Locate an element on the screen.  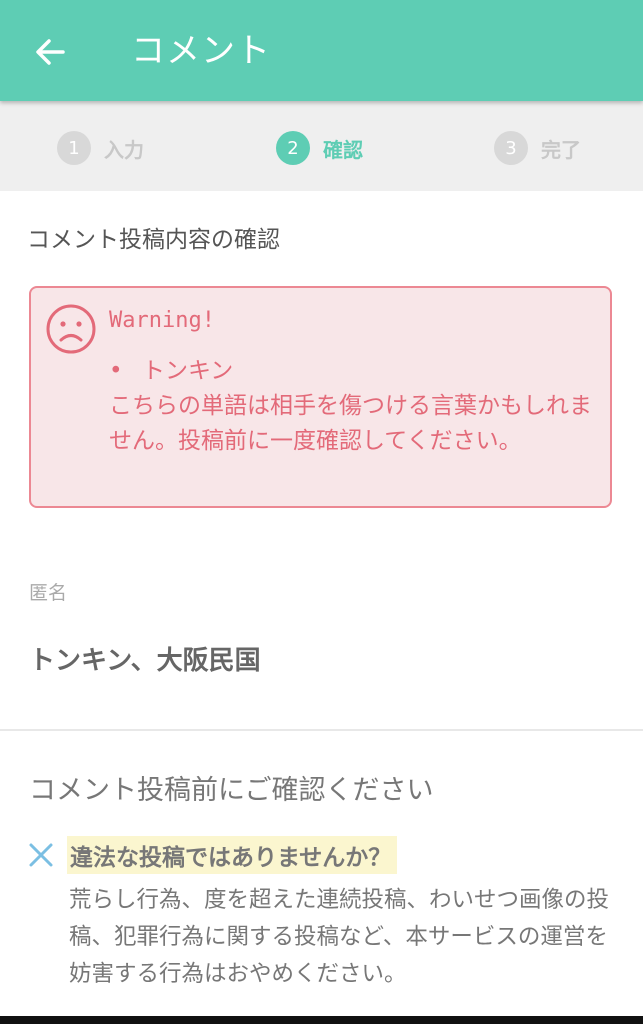
notice-title: コメント投稿前にご確認ください is located at coordinates (231, 790).